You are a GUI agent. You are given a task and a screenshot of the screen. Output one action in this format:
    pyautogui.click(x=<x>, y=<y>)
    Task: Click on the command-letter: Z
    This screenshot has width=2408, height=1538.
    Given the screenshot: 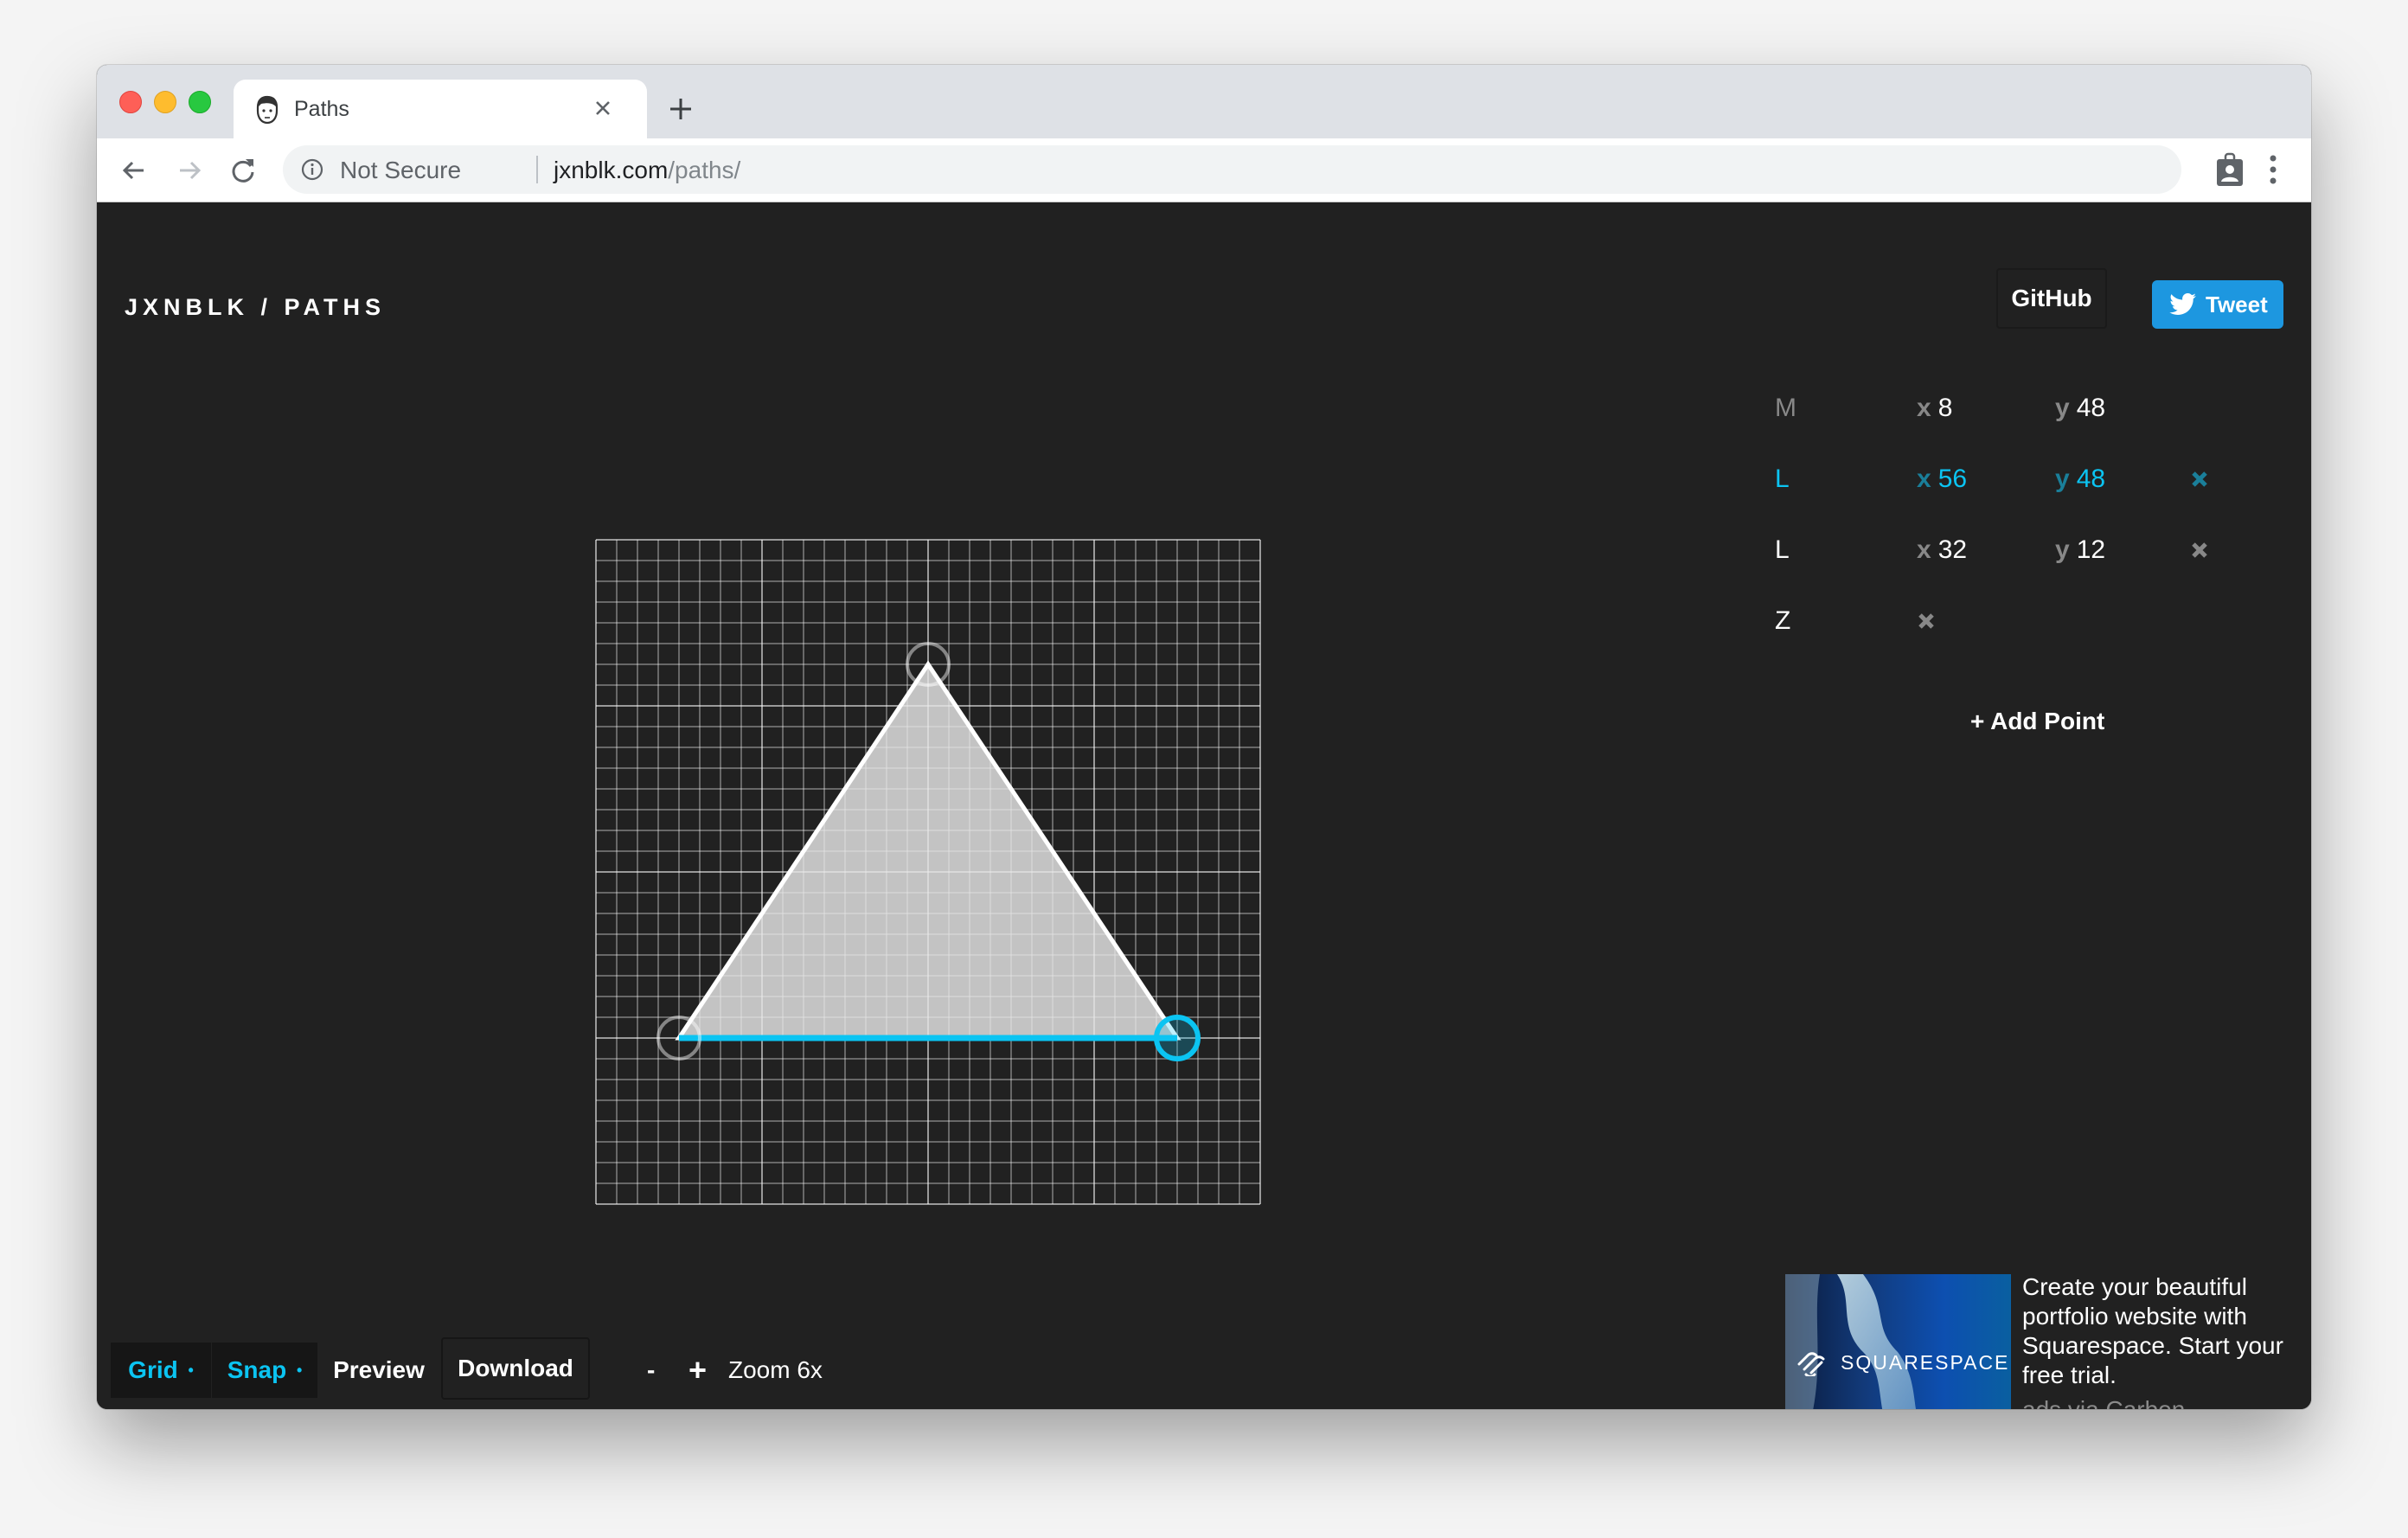 What is the action you would take?
    pyautogui.click(x=1783, y=620)
    